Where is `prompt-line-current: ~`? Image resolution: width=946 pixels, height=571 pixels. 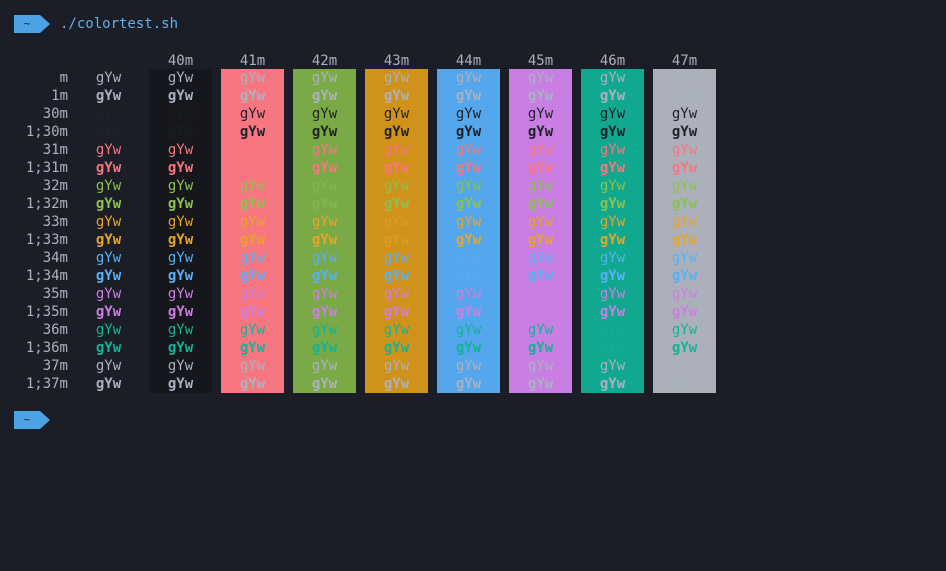 prompt-line-current: ~ is located at coordinates (32, 420).